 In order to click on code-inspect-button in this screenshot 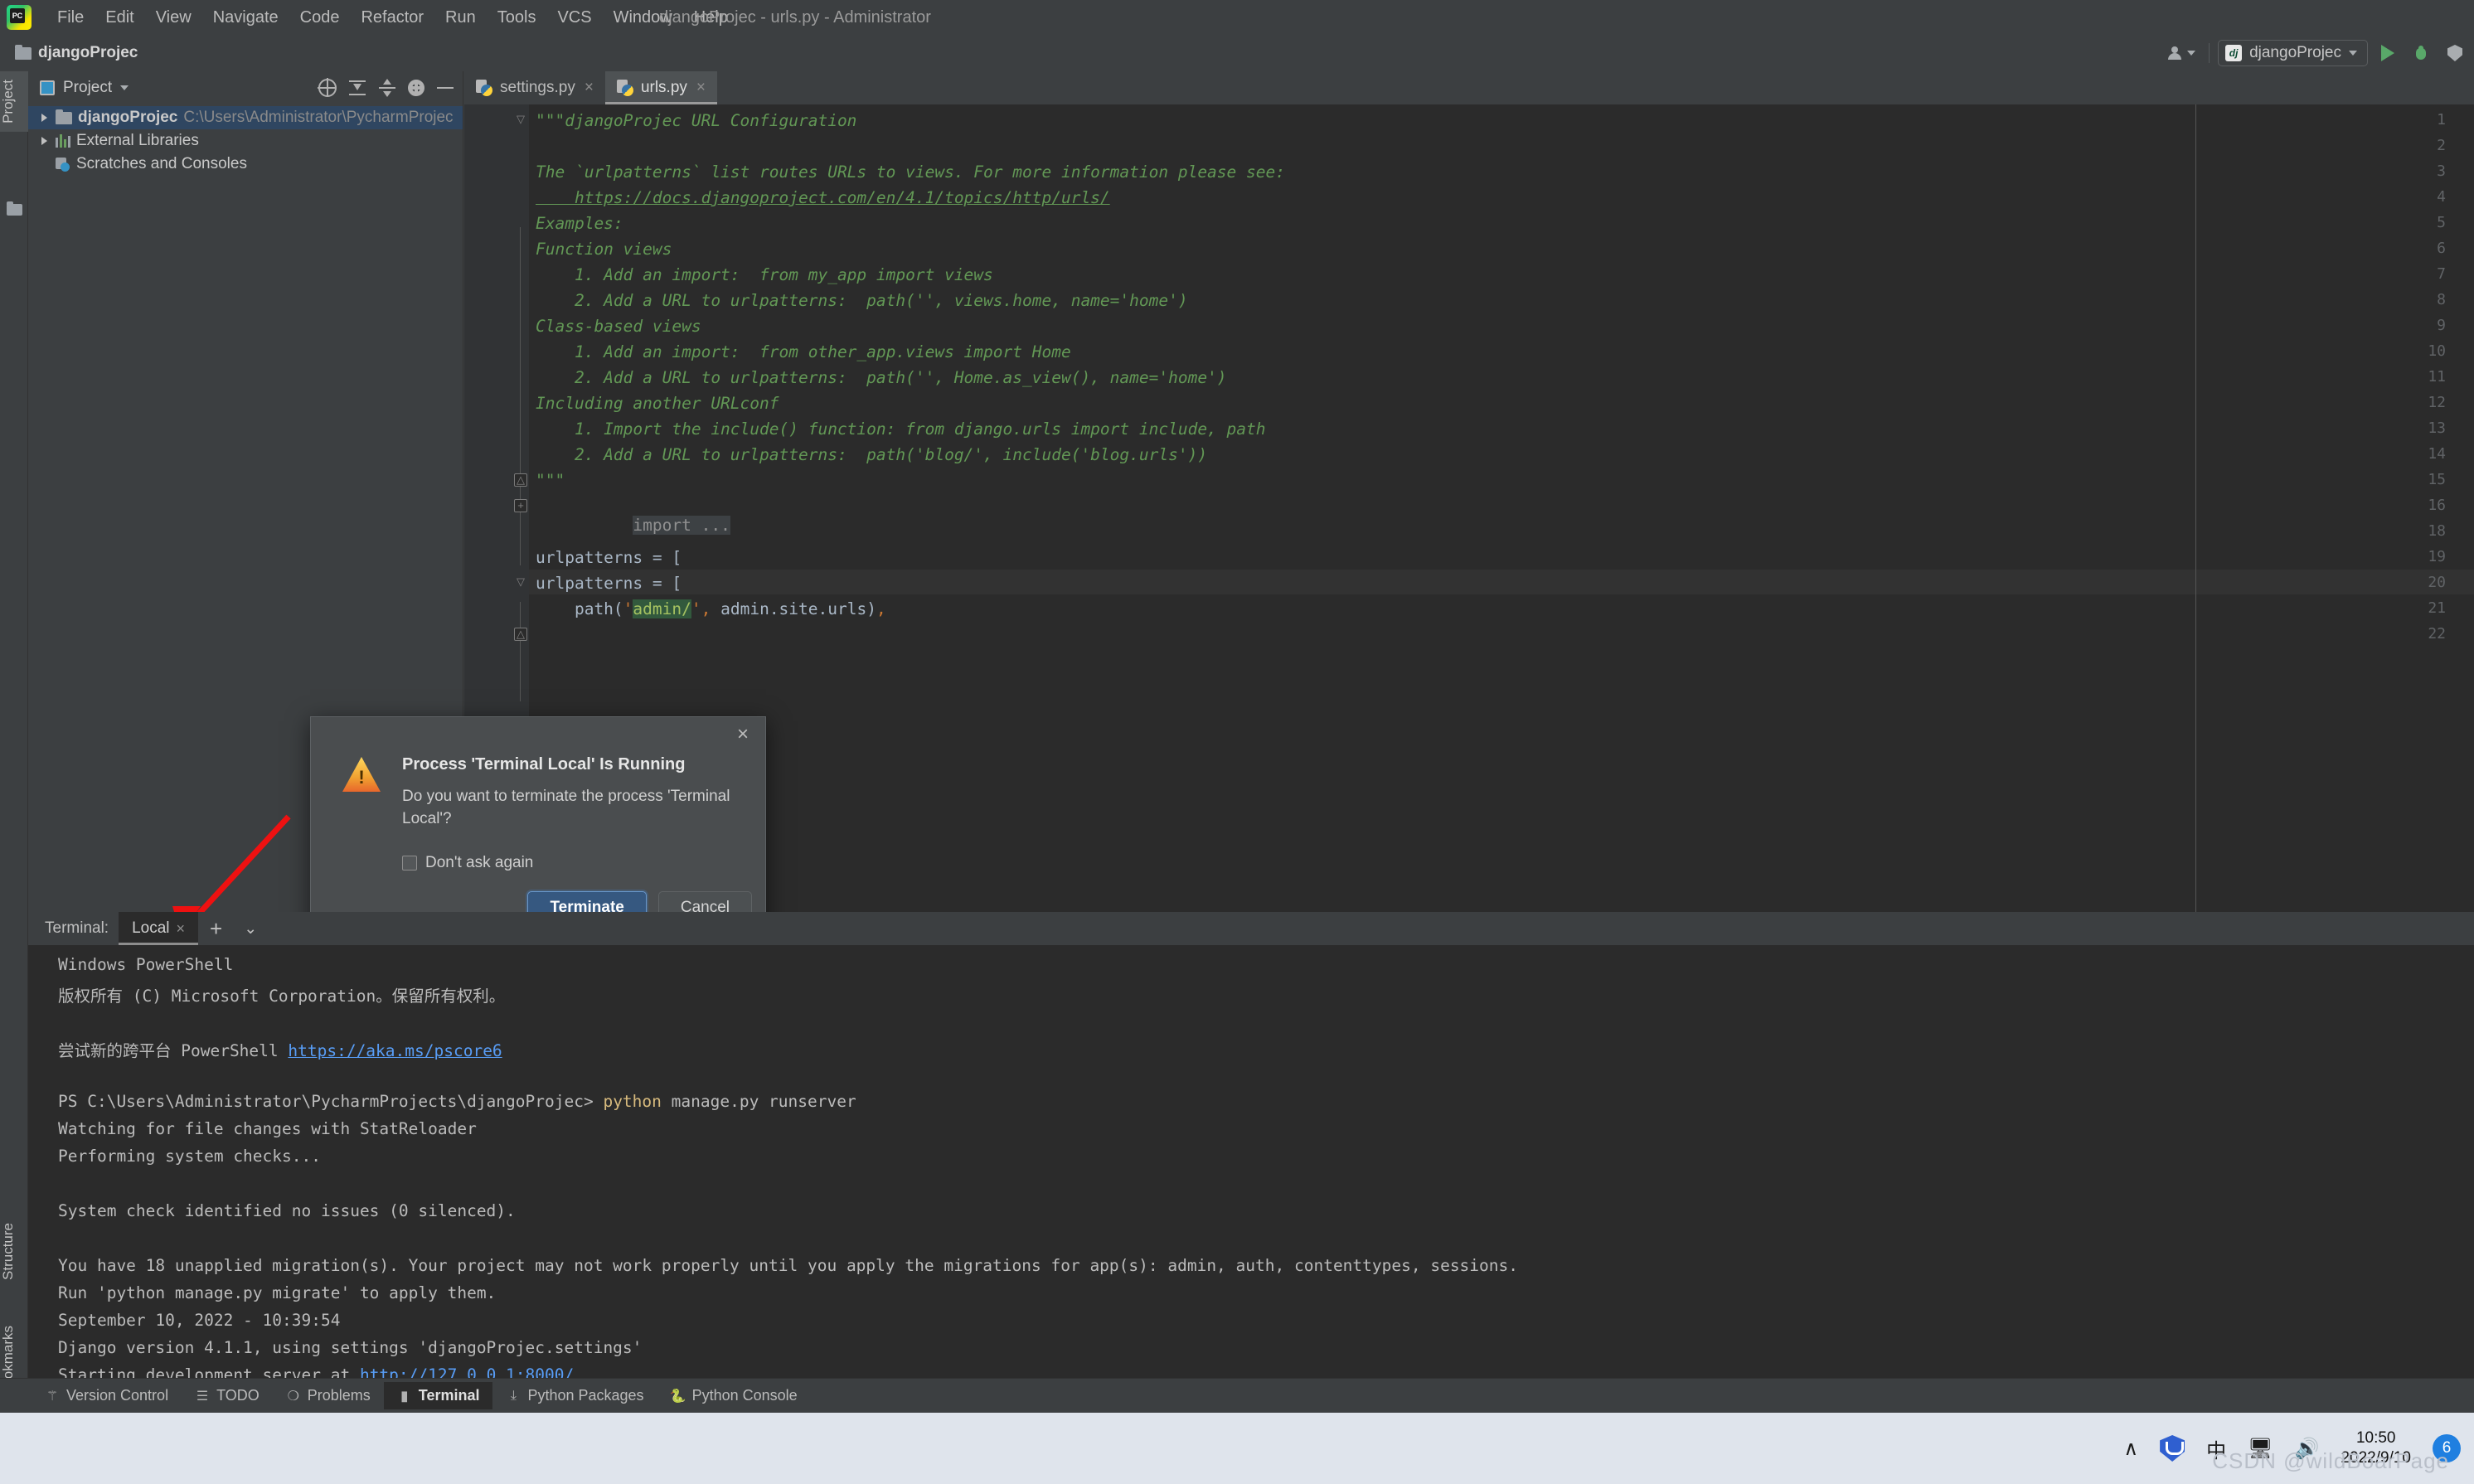, I will do `click(2454, 53)`.